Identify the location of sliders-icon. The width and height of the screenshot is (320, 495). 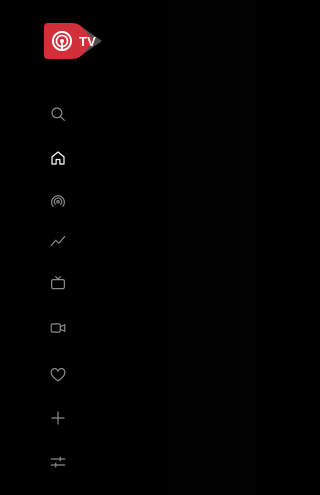
(58, 462).